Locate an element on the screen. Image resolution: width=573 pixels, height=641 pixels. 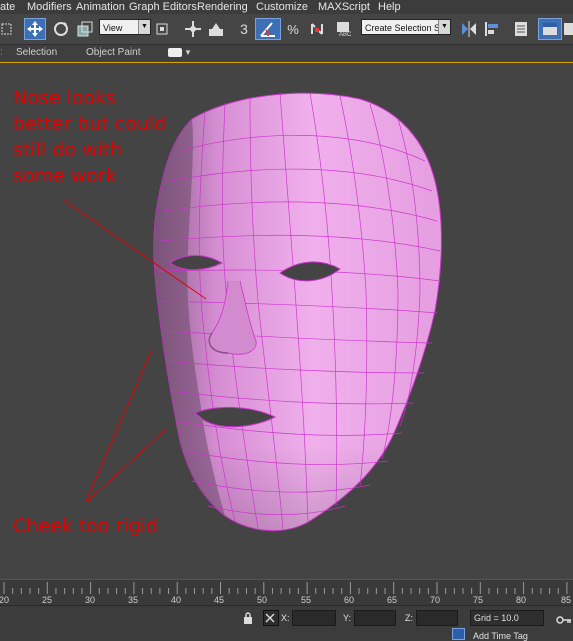
menu-edit: ate is located at coordinates (7, 7).